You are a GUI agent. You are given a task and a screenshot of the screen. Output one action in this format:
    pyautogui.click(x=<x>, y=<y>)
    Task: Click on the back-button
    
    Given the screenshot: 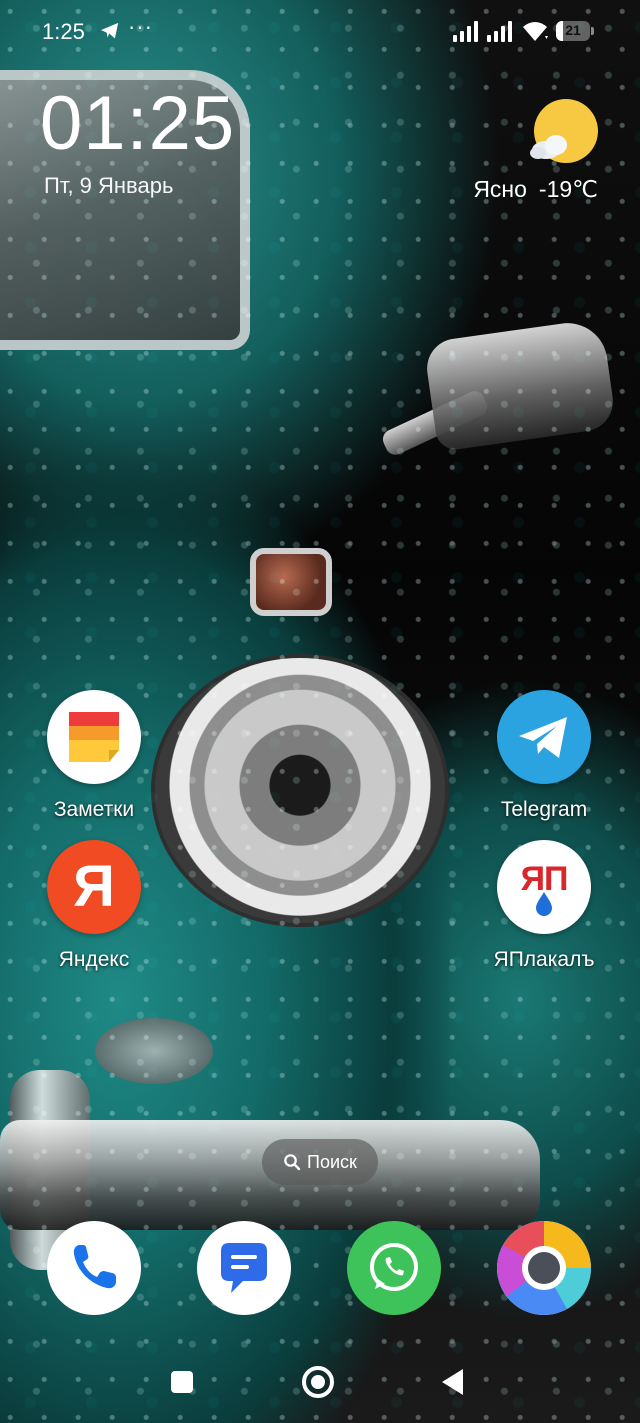 What is the action you would take?
    pyautogui.click(x=454, y=1382)
    